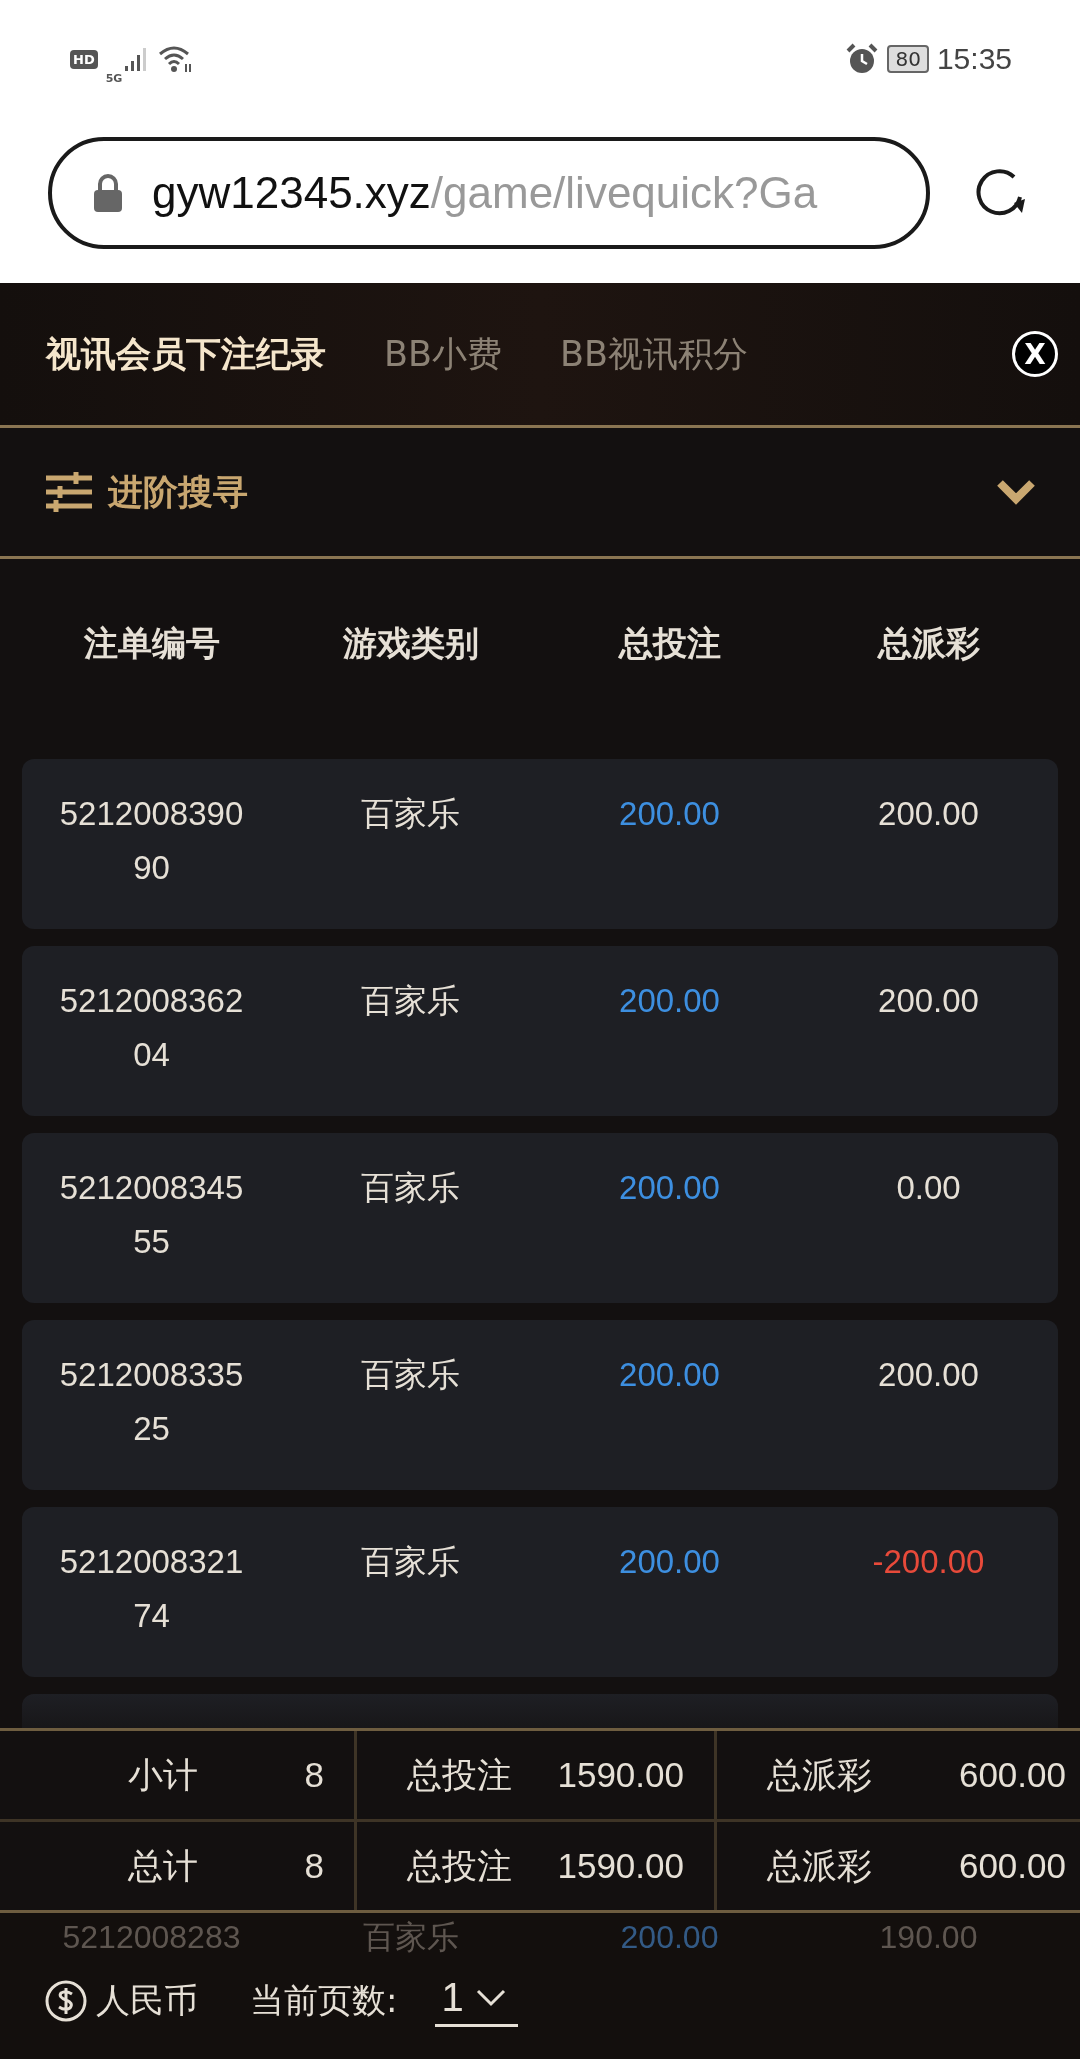 The image size is (1080, 2059). What do you see at coordinates (490, 1997) in the screenshot?
I see `caret-icon` at bounding box center [490, 1997].